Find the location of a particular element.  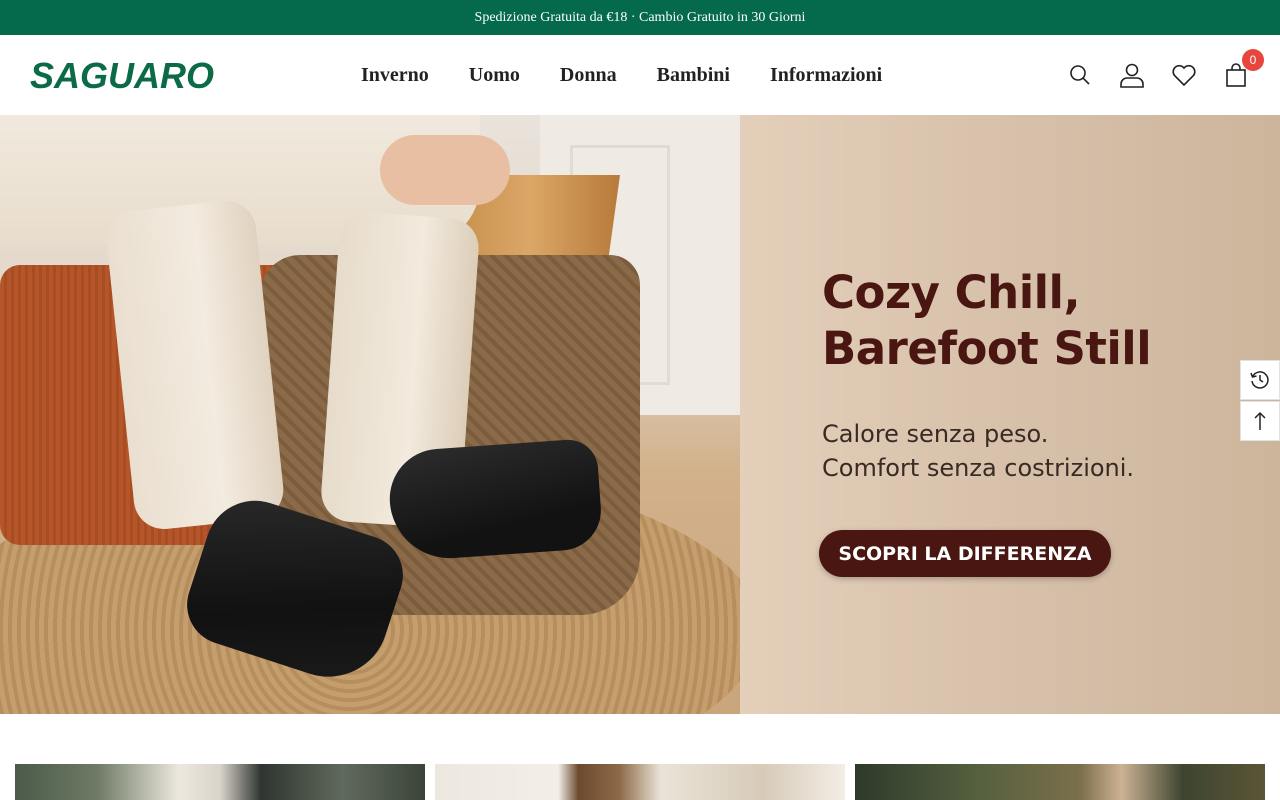

back-to-top-button is located at coordinates (1260, 421).